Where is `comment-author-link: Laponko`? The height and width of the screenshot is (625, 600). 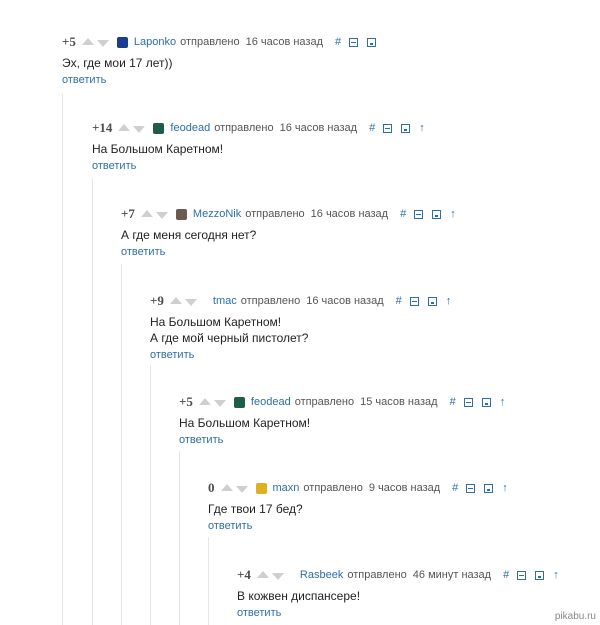
comment-author-link: Laponko is located at coordinates (155, 42).